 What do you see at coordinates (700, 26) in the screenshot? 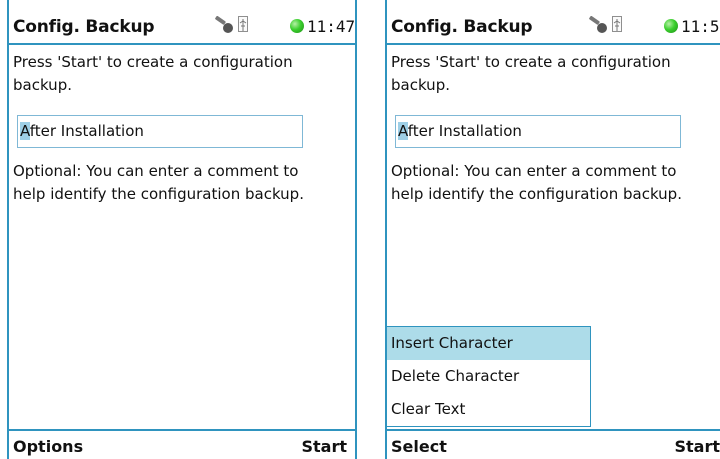
I see `clock: 11:50` at bounding box center [700, 26].